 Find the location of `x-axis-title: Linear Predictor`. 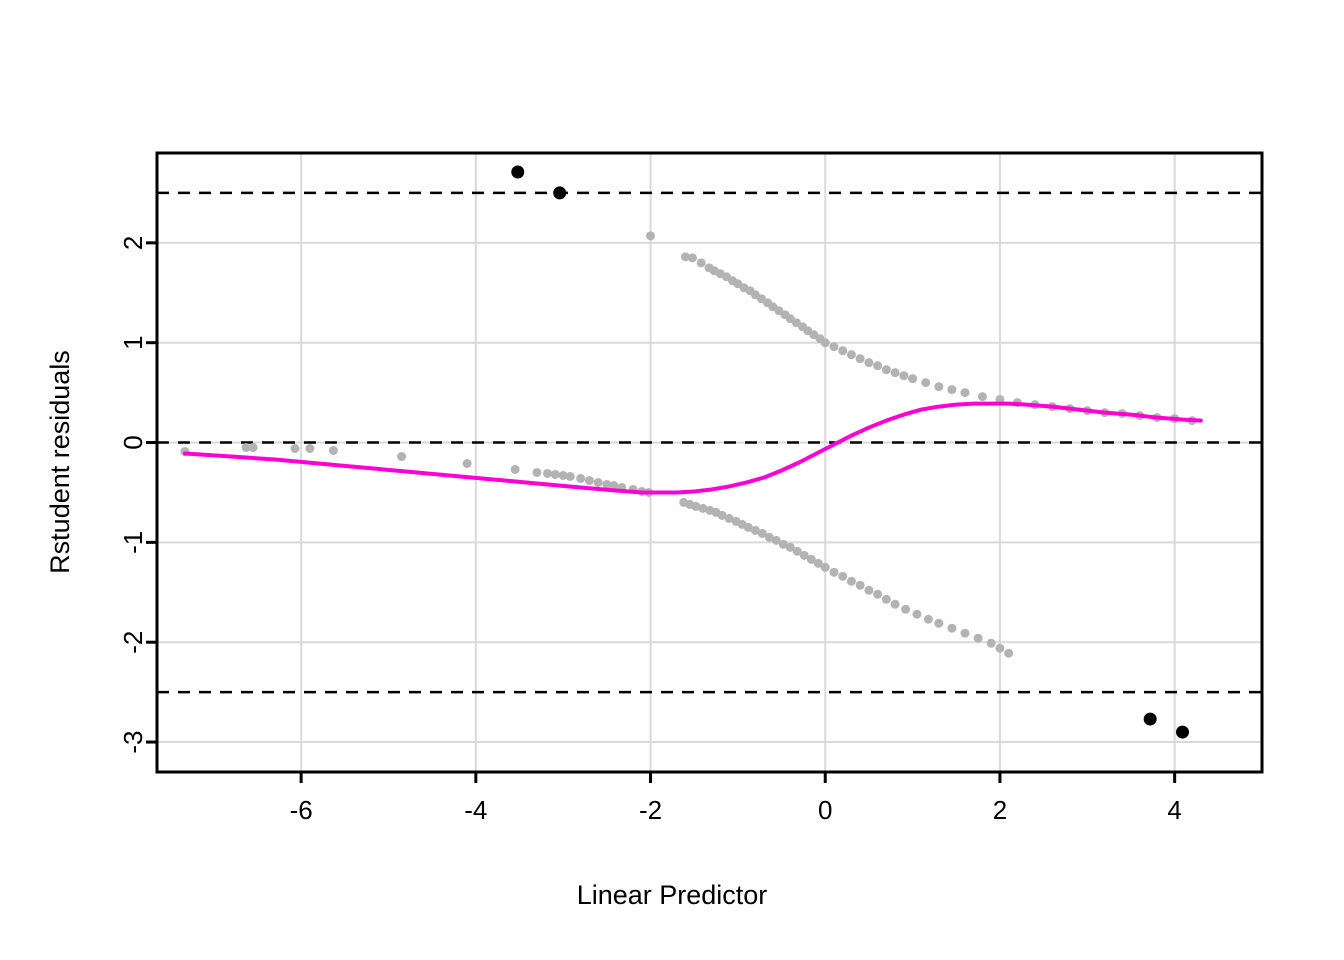

x-axis-title: Linear Predictor is located at coordinates (672, 895).